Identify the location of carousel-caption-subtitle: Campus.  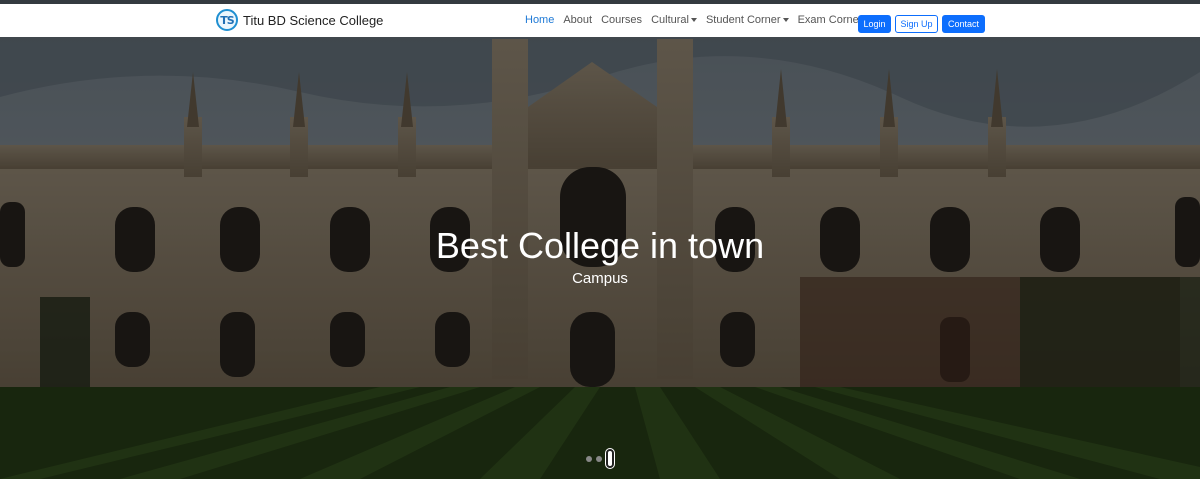
(600, 278).